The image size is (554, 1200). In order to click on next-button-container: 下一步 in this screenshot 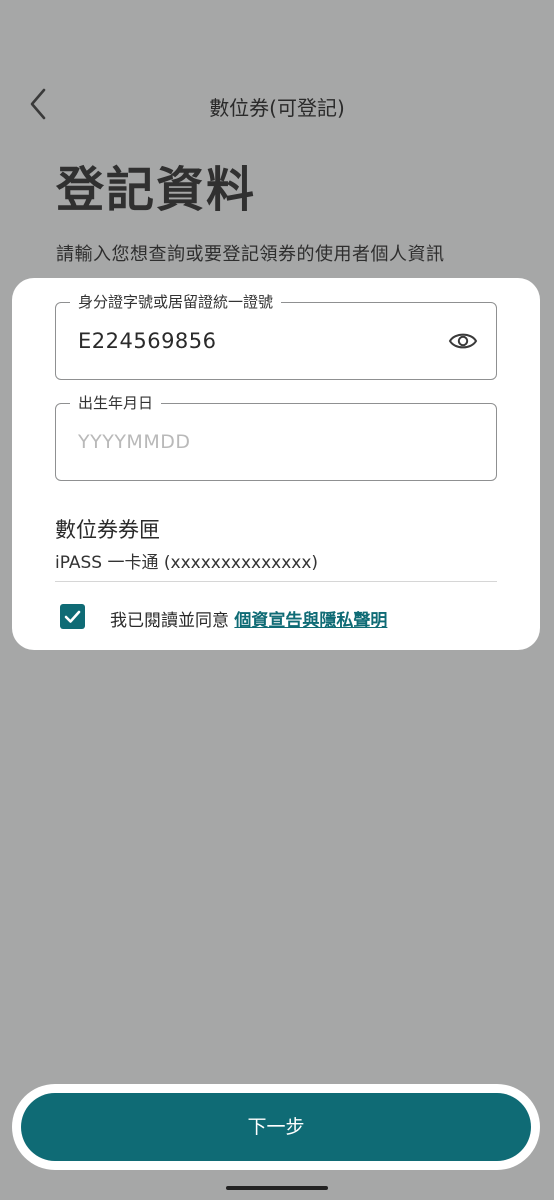, I will do `click(276, 1127)`.